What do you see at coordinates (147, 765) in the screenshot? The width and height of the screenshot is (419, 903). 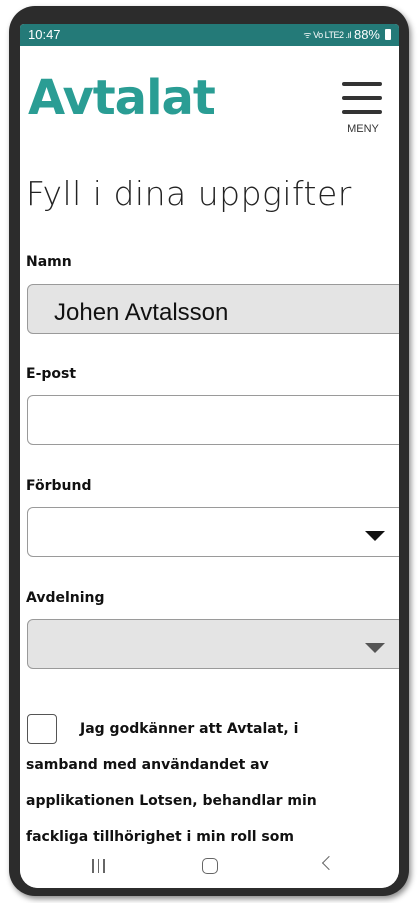 I see `consent-text-line: samband med användandet av` at bounding box center [147, 765].